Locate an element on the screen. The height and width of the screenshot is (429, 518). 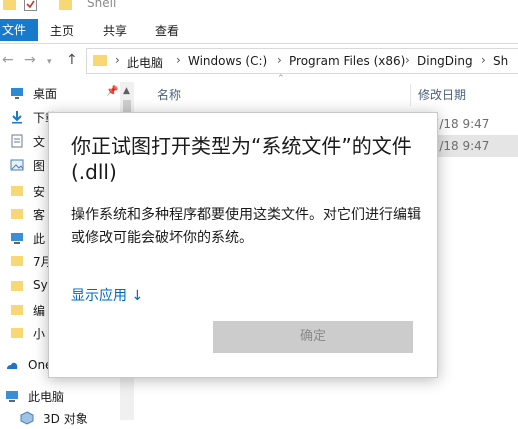
forward-arrow-icon: → is located at coordinates (30, 60).